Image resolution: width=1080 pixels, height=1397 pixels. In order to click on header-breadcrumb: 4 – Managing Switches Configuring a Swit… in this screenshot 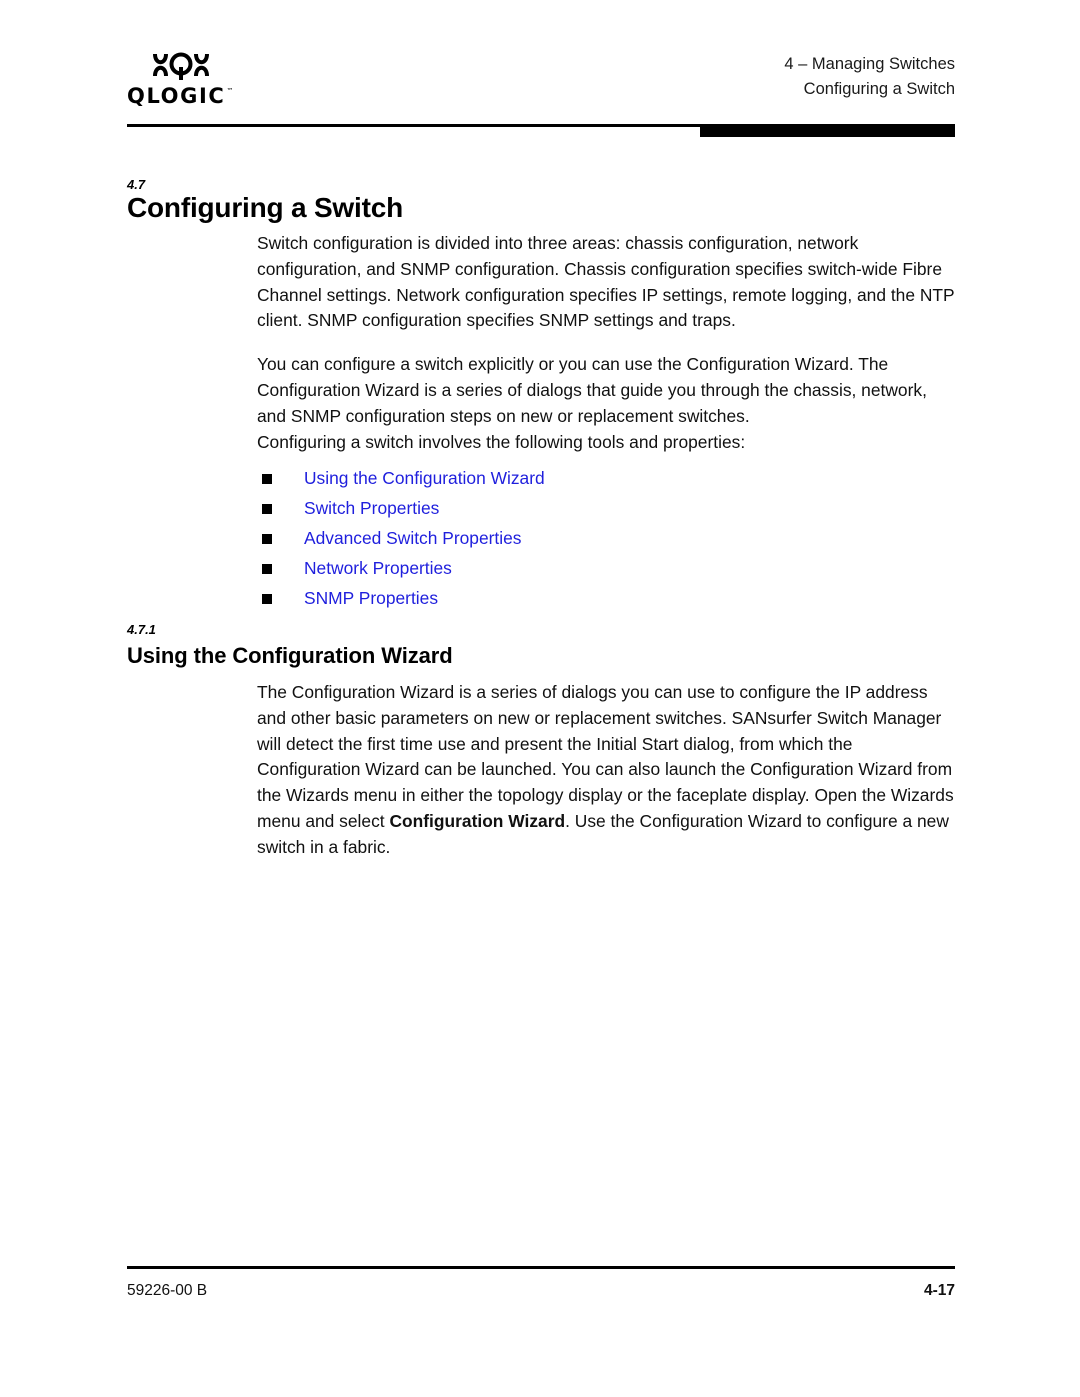, I will do `click(869, 77)`.